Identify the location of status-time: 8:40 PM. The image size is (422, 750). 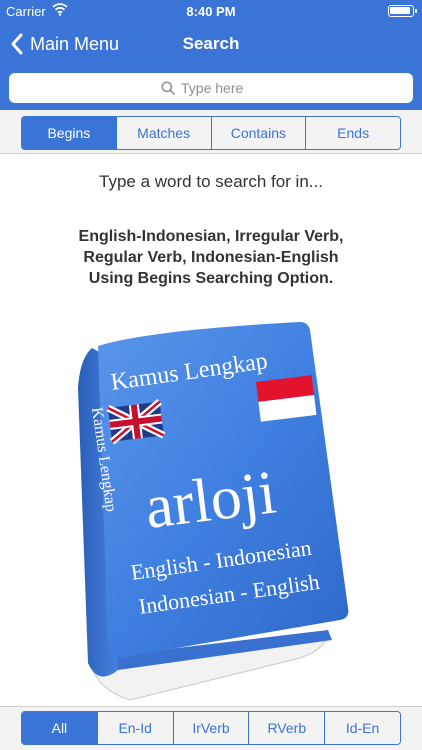
(211, 11).